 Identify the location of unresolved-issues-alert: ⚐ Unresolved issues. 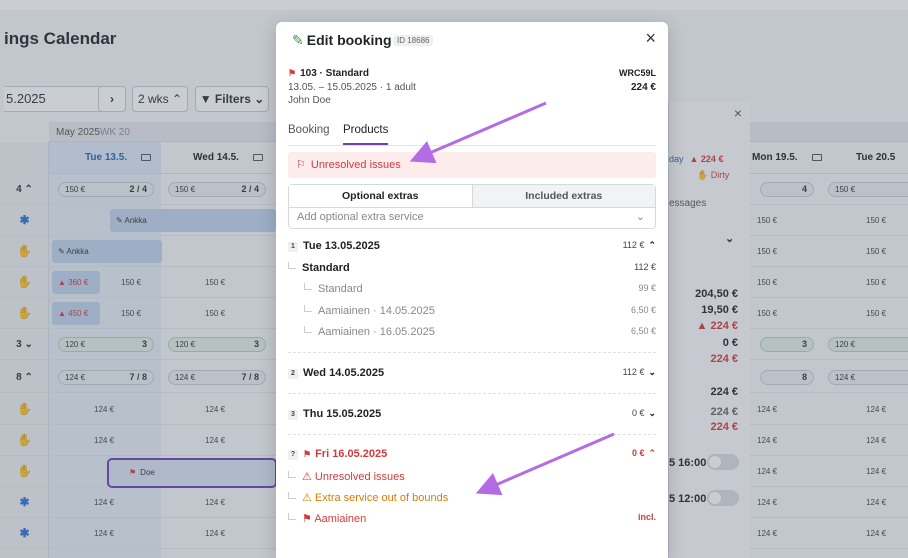
(472, 165).